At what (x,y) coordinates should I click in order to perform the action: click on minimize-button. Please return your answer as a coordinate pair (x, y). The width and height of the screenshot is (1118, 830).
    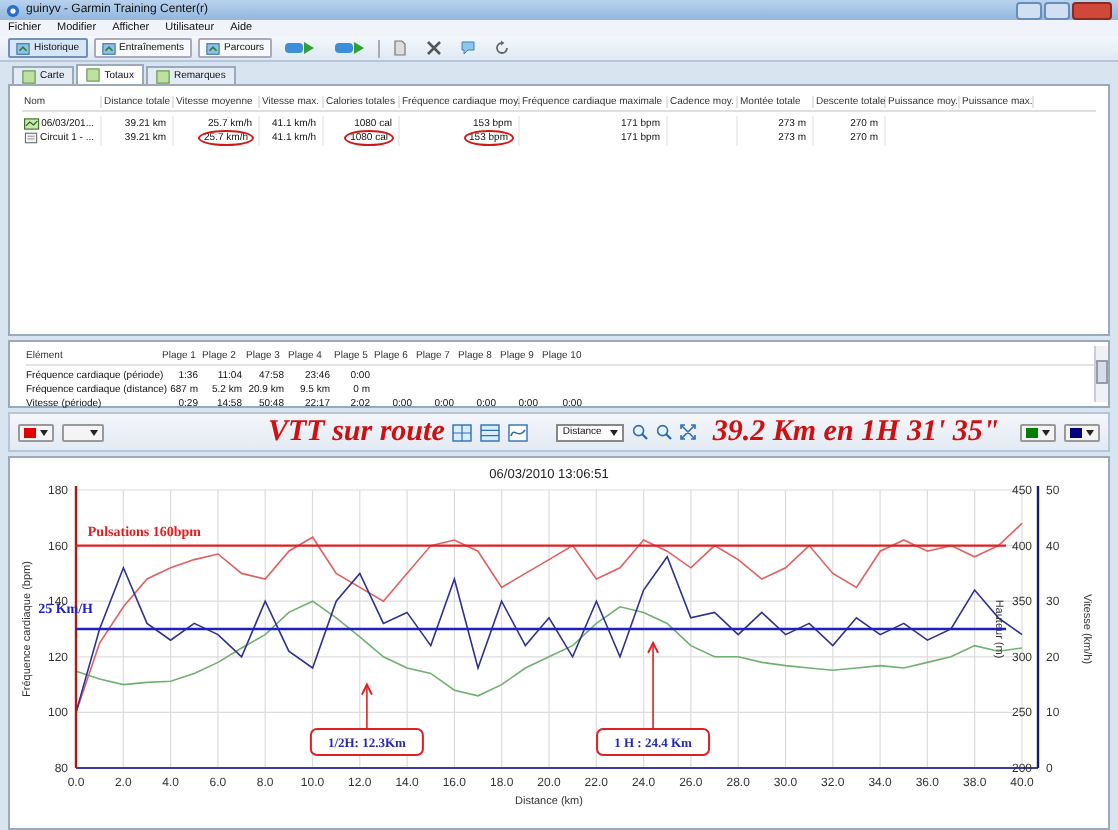
    Looking at the image, I should click on (1029, 10).